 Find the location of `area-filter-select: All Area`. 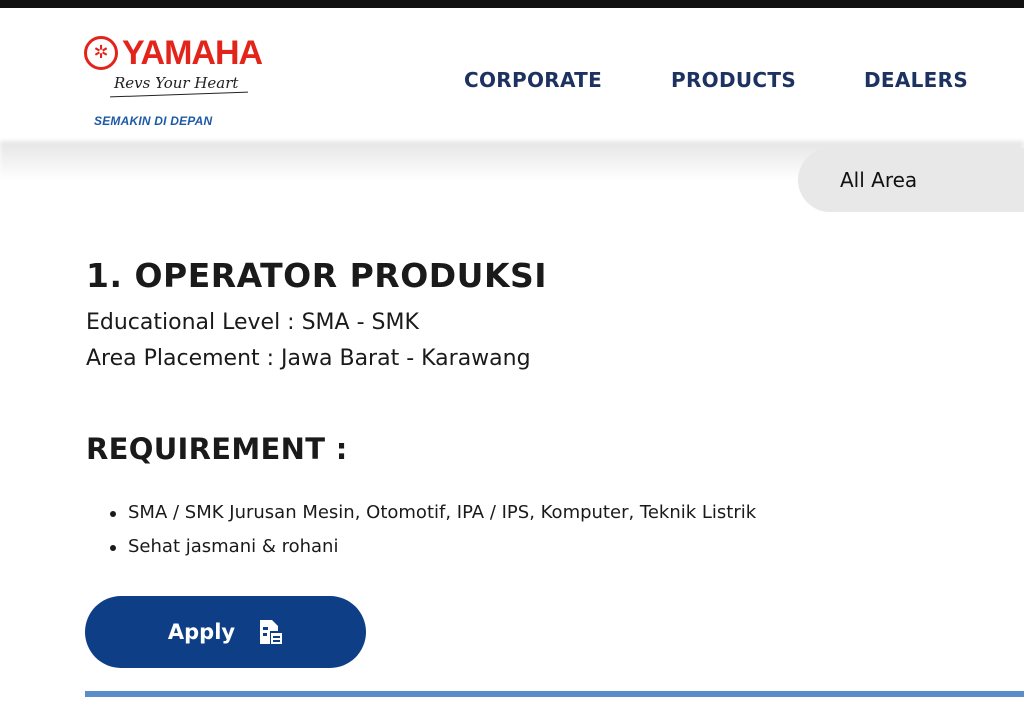

area-filter-select: All Area is located at coordinates (911, 180).